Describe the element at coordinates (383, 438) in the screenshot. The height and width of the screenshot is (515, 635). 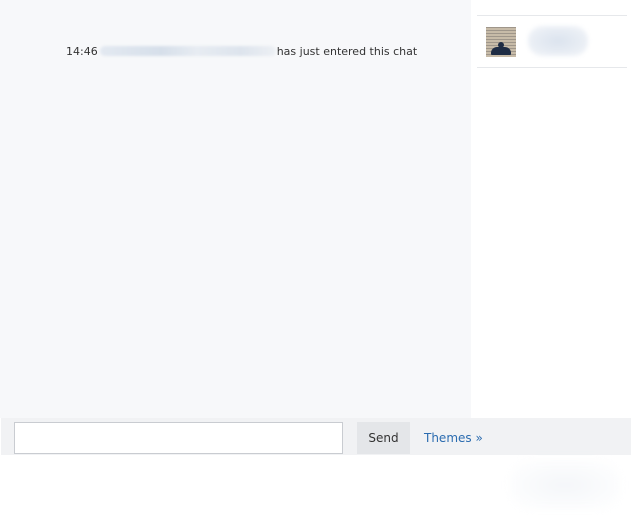
I see `send-button: Send` at that location.